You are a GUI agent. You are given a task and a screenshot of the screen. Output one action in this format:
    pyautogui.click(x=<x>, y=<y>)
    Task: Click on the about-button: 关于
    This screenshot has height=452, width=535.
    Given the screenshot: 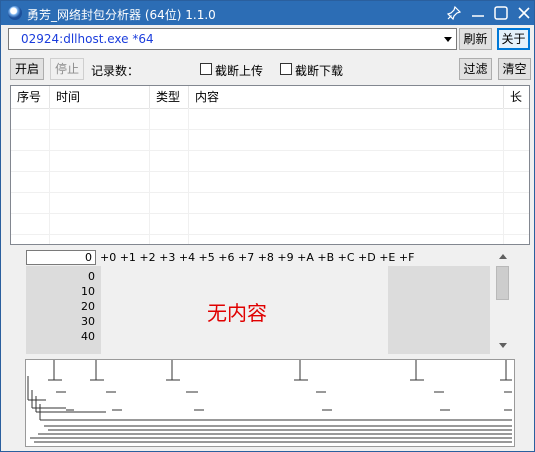 What is the action you would take?
    pyautogui.click(x=513, y=39)
    